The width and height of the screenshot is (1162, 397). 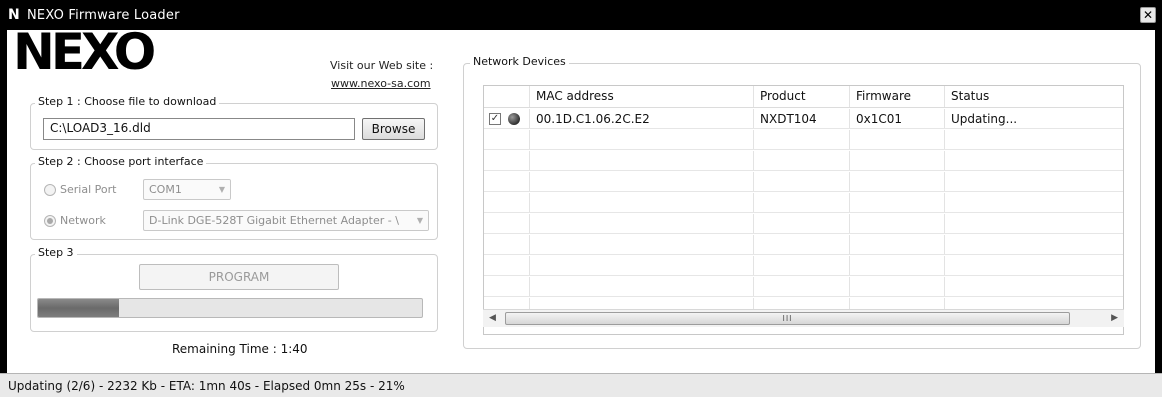 I want to click on scroll-right-icon: ▶, so click(x=1114, y=318).